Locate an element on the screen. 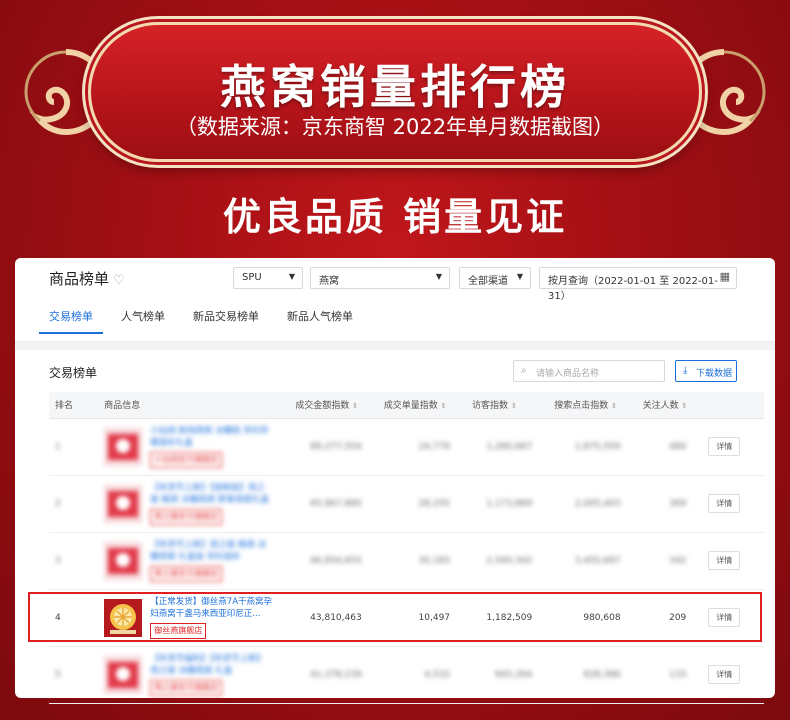 The height and width of the screenshot is (720, 790). product-search-input: ⌕ 请输入商品名称 is located at coordinates (589, 371).